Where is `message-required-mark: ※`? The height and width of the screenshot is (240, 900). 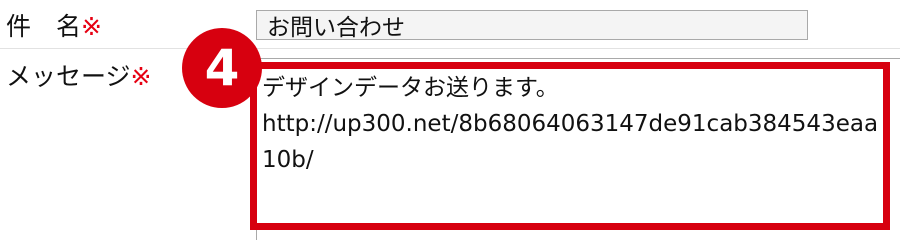 message-required-mark: ※ is located at coordinates (141, 76).